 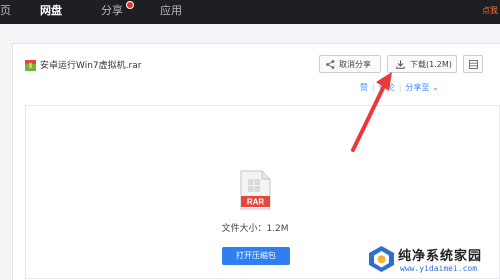 I want to click on site-watermark: 纯净系统家园 www.yidaimei.com, so click(x=433, y=260).